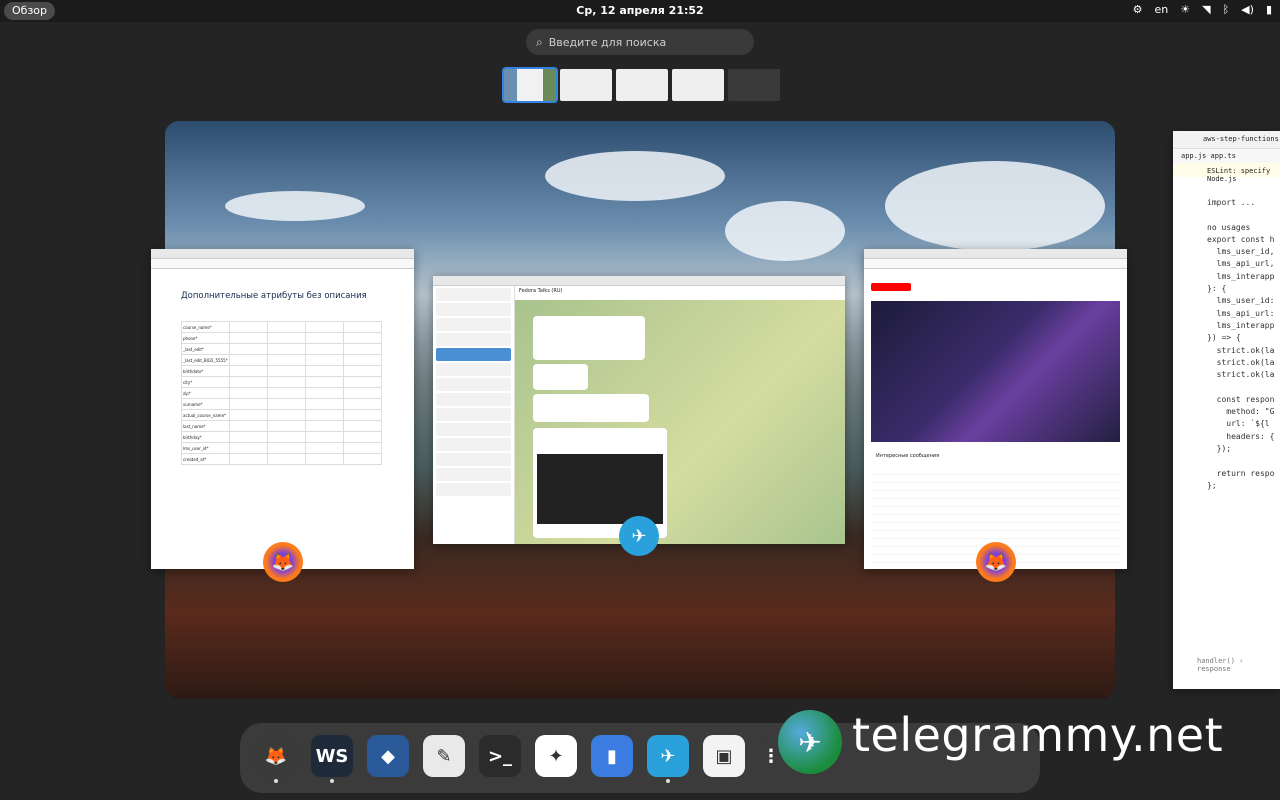  I want to click on system-tray: ⚙ en ☀ ◥ ᛒ ◀) ▮, so click(1202, 9).